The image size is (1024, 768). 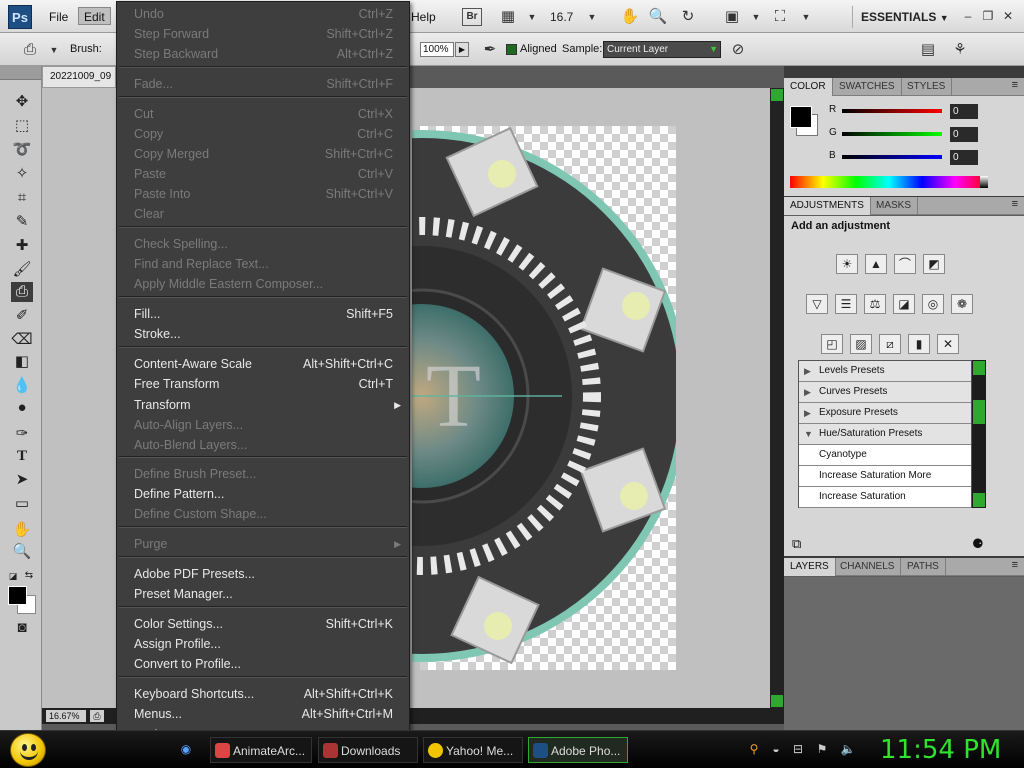 What do you see at coordinates (490, 50) in the screenshot?
I see `airbrush-icon: ✒` at bounding box center [490, 50].